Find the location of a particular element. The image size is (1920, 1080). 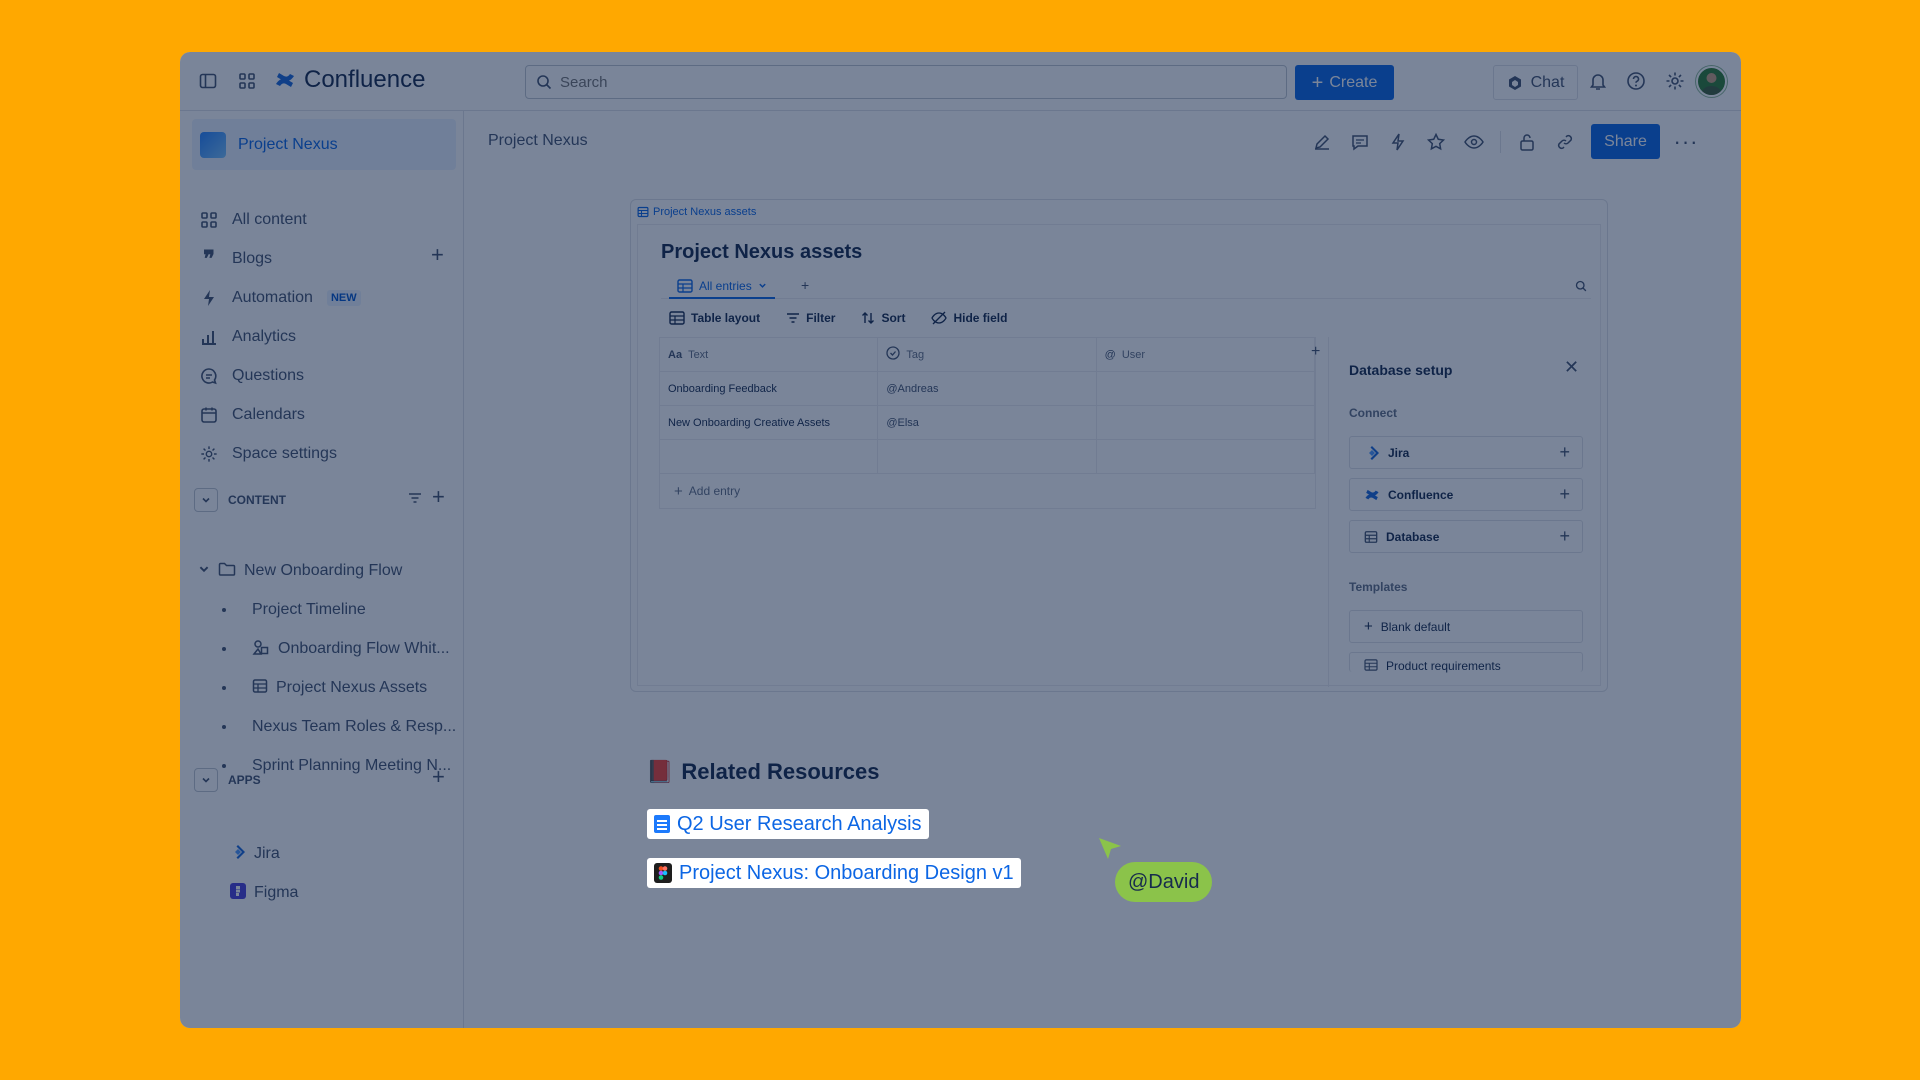

notifications-icon is located at coordinates (1598, 81).